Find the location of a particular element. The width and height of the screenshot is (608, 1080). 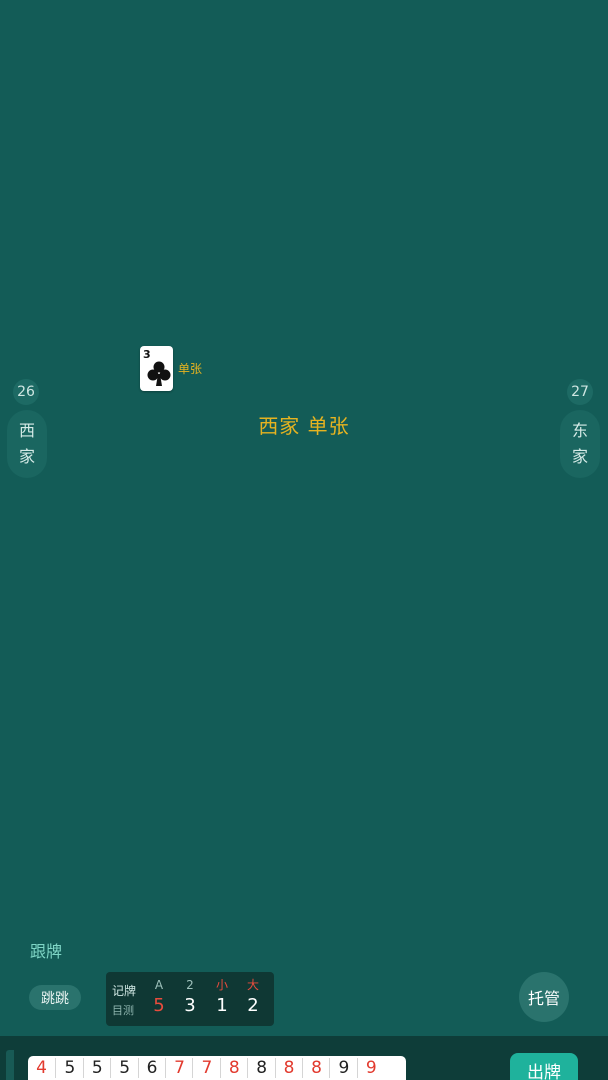

tracker-col-two: 2 3 is located at coordinates (190, 998).